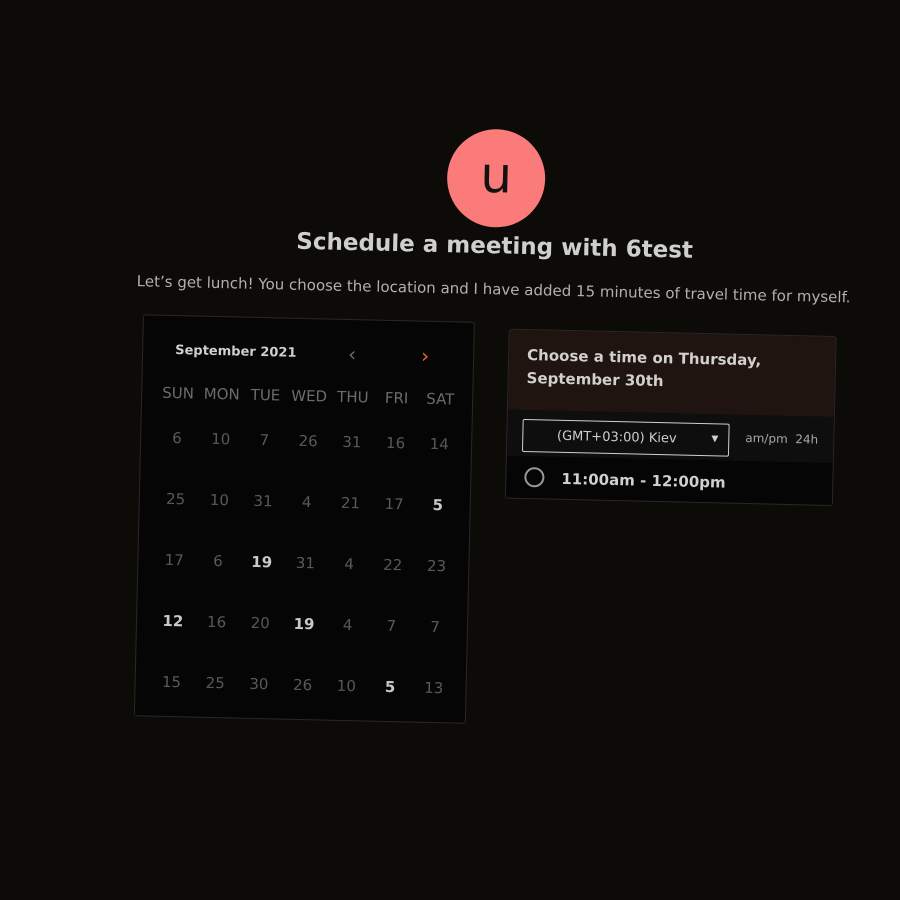 This screenshot has width=900, height=900. What do you see at coordinates (236, 352) in the screenshot?
I see `calendar-month-label: September 2021` at bounding box center [236, 352].